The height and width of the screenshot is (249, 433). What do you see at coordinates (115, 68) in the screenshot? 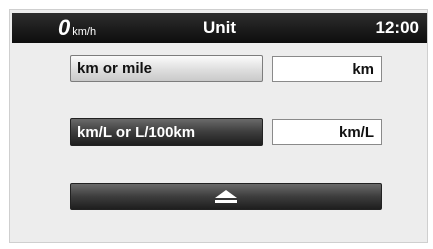
I see `distance-unit-label: km or mile` at bounding box center [115, 68].